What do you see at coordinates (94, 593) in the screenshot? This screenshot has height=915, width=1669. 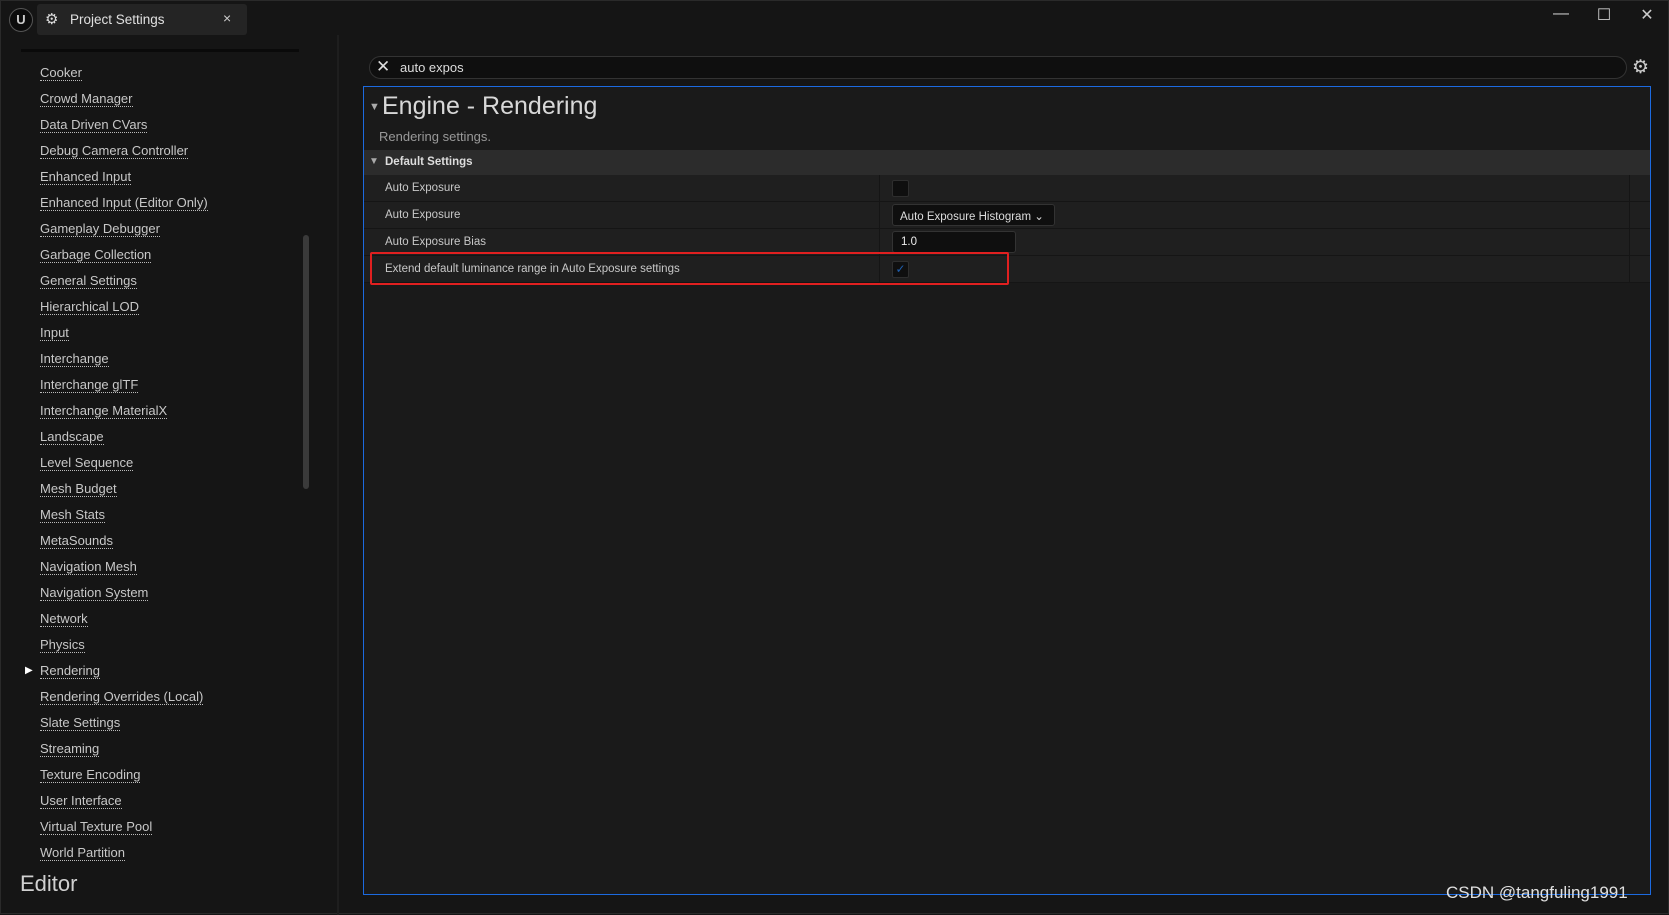 I see `sidebar-item: Navigation System` at bounding box center [94, 593].